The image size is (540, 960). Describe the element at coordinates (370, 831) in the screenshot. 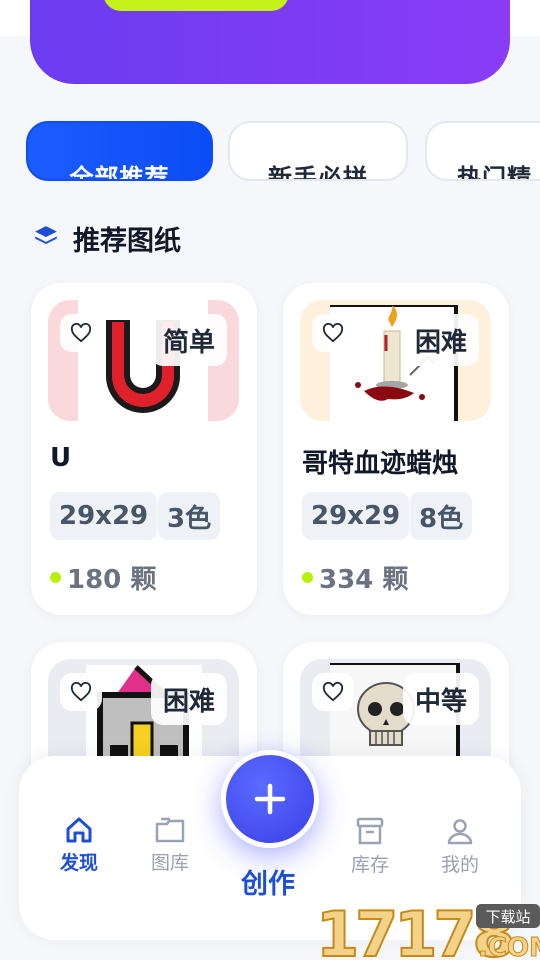

I see `archive-icon` at that location.